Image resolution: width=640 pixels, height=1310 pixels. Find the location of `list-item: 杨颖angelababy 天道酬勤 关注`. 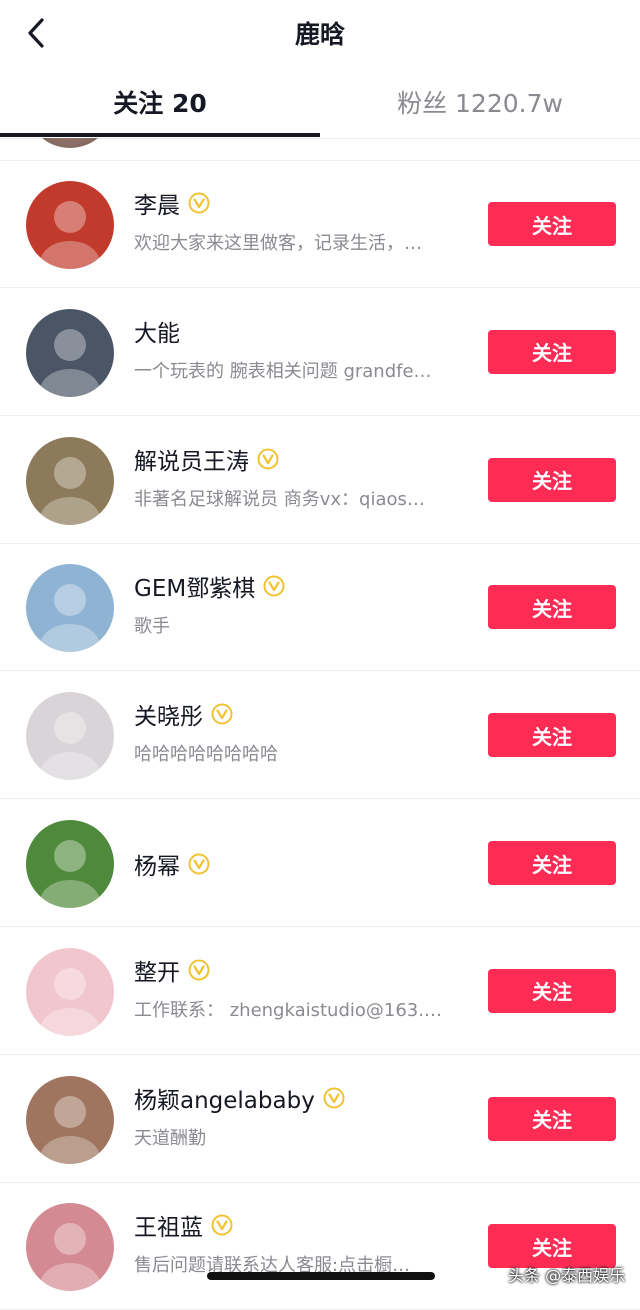

list-item: 杨颖angelababy 天道酬勤 关注 is located at coordinates (320, 1119).